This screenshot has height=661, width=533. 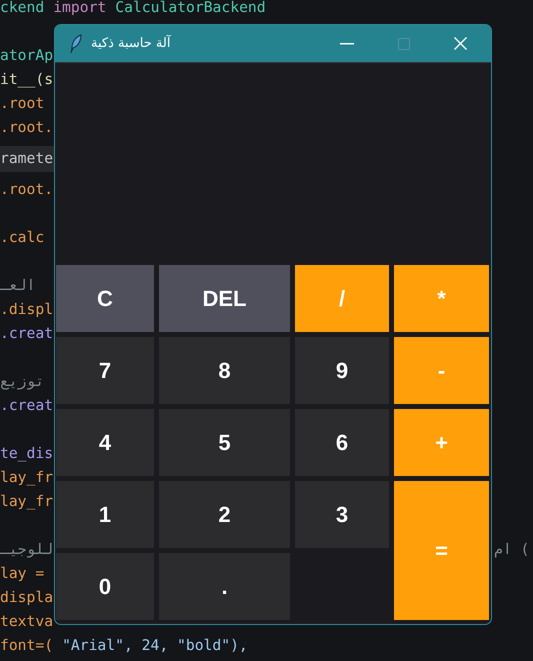 What do you see at coordinates (347, 43) in the screenshot?
I see `minimize-icon` at bounding box center [347, 43].